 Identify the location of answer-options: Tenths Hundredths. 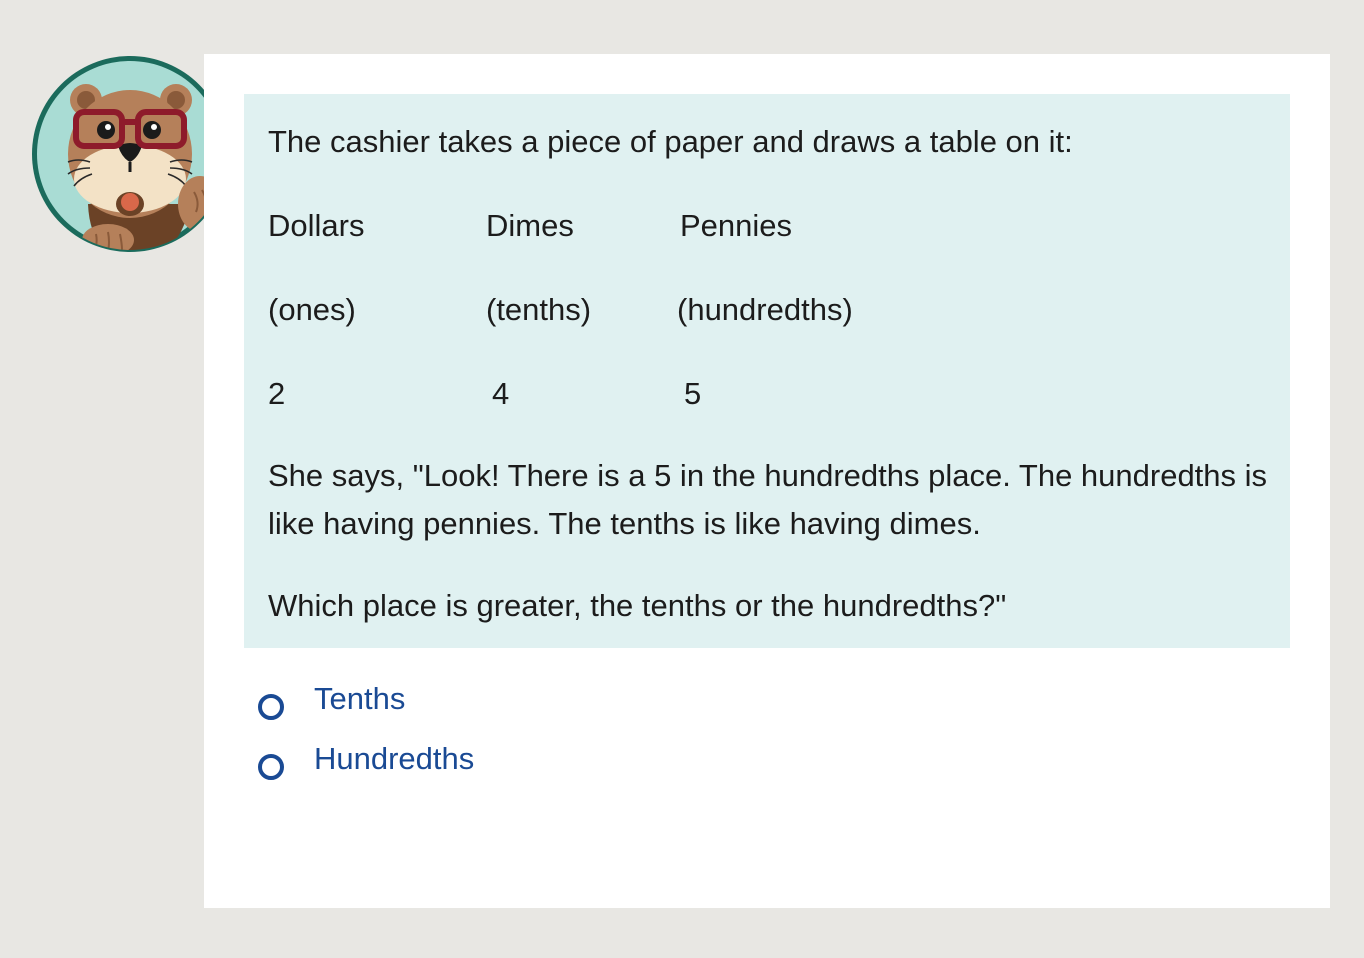
(456, 734).